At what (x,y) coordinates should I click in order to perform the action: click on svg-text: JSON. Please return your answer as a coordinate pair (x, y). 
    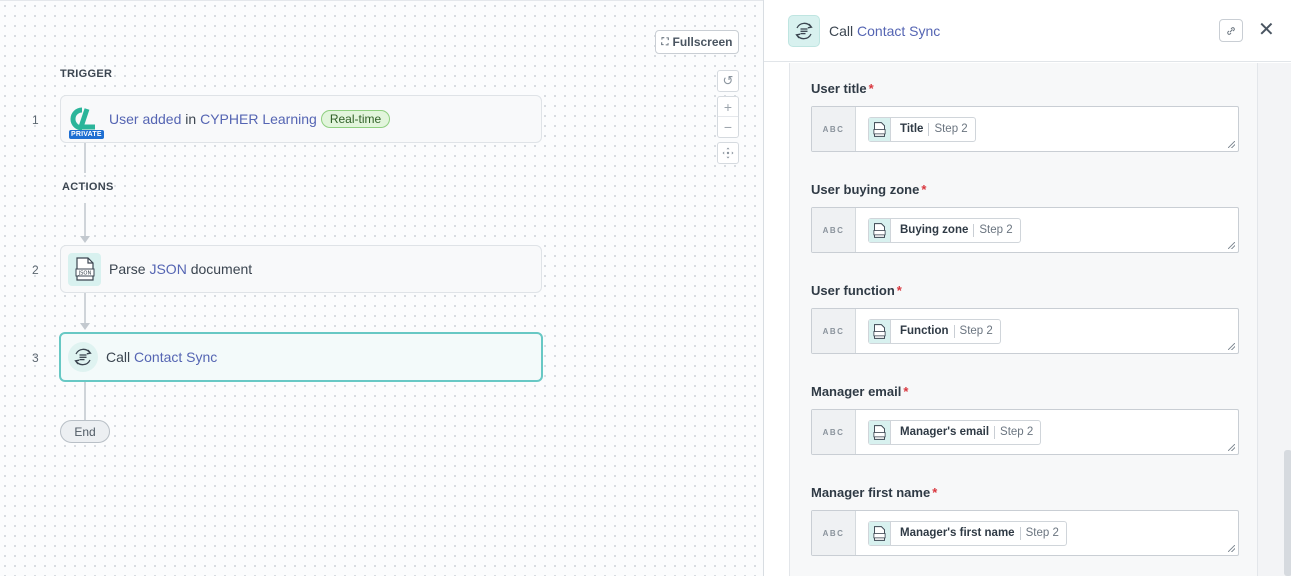
    Looking at the image, I should click on (84, 274).